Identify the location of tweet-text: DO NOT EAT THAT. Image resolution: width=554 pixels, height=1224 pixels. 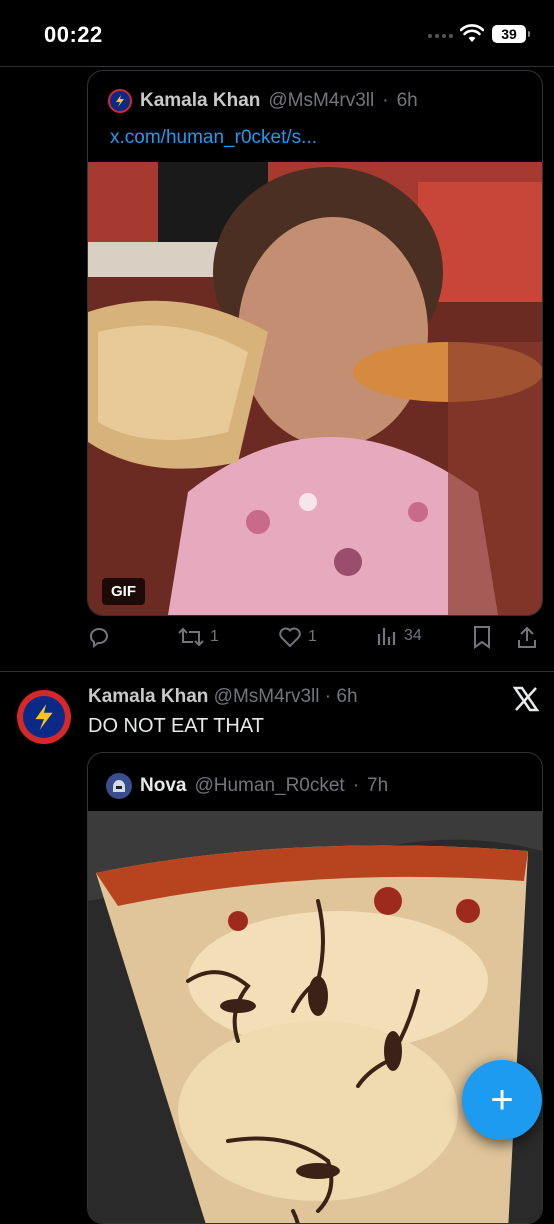
(176, 726).